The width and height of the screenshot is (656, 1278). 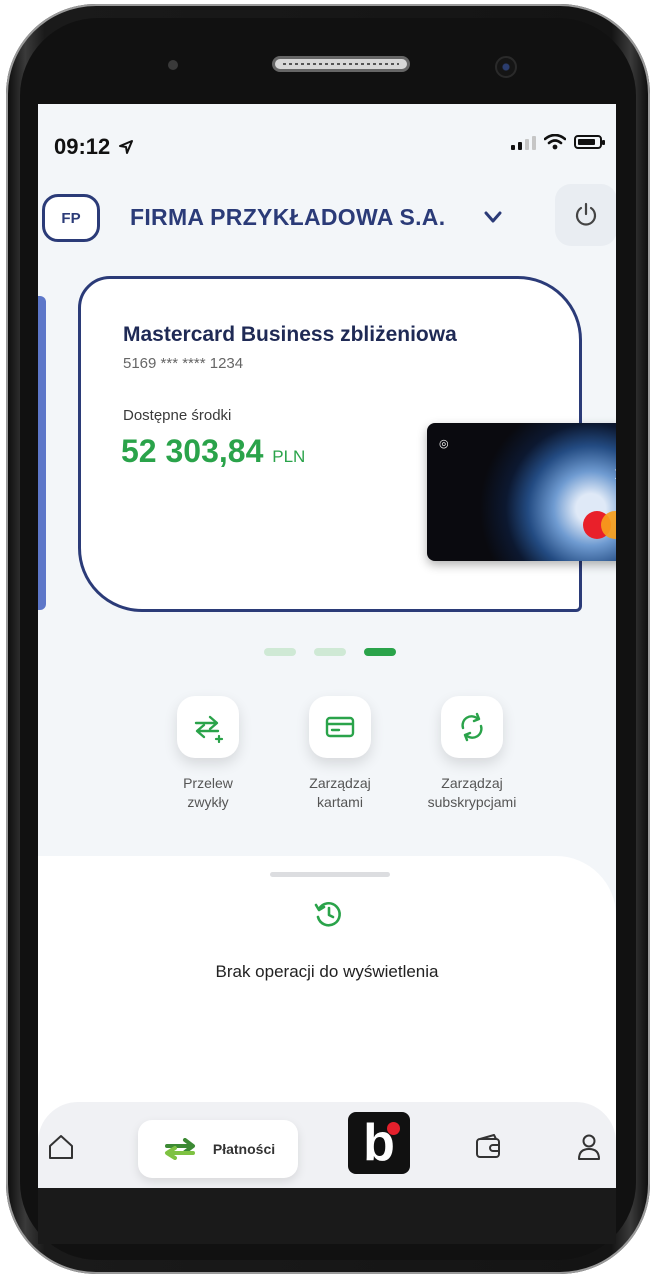 What do you see at coordinates (208, 792) in the screenshot?
I see `action-transfer-label: Przelew zwykły` at bounding box center [208, 792].